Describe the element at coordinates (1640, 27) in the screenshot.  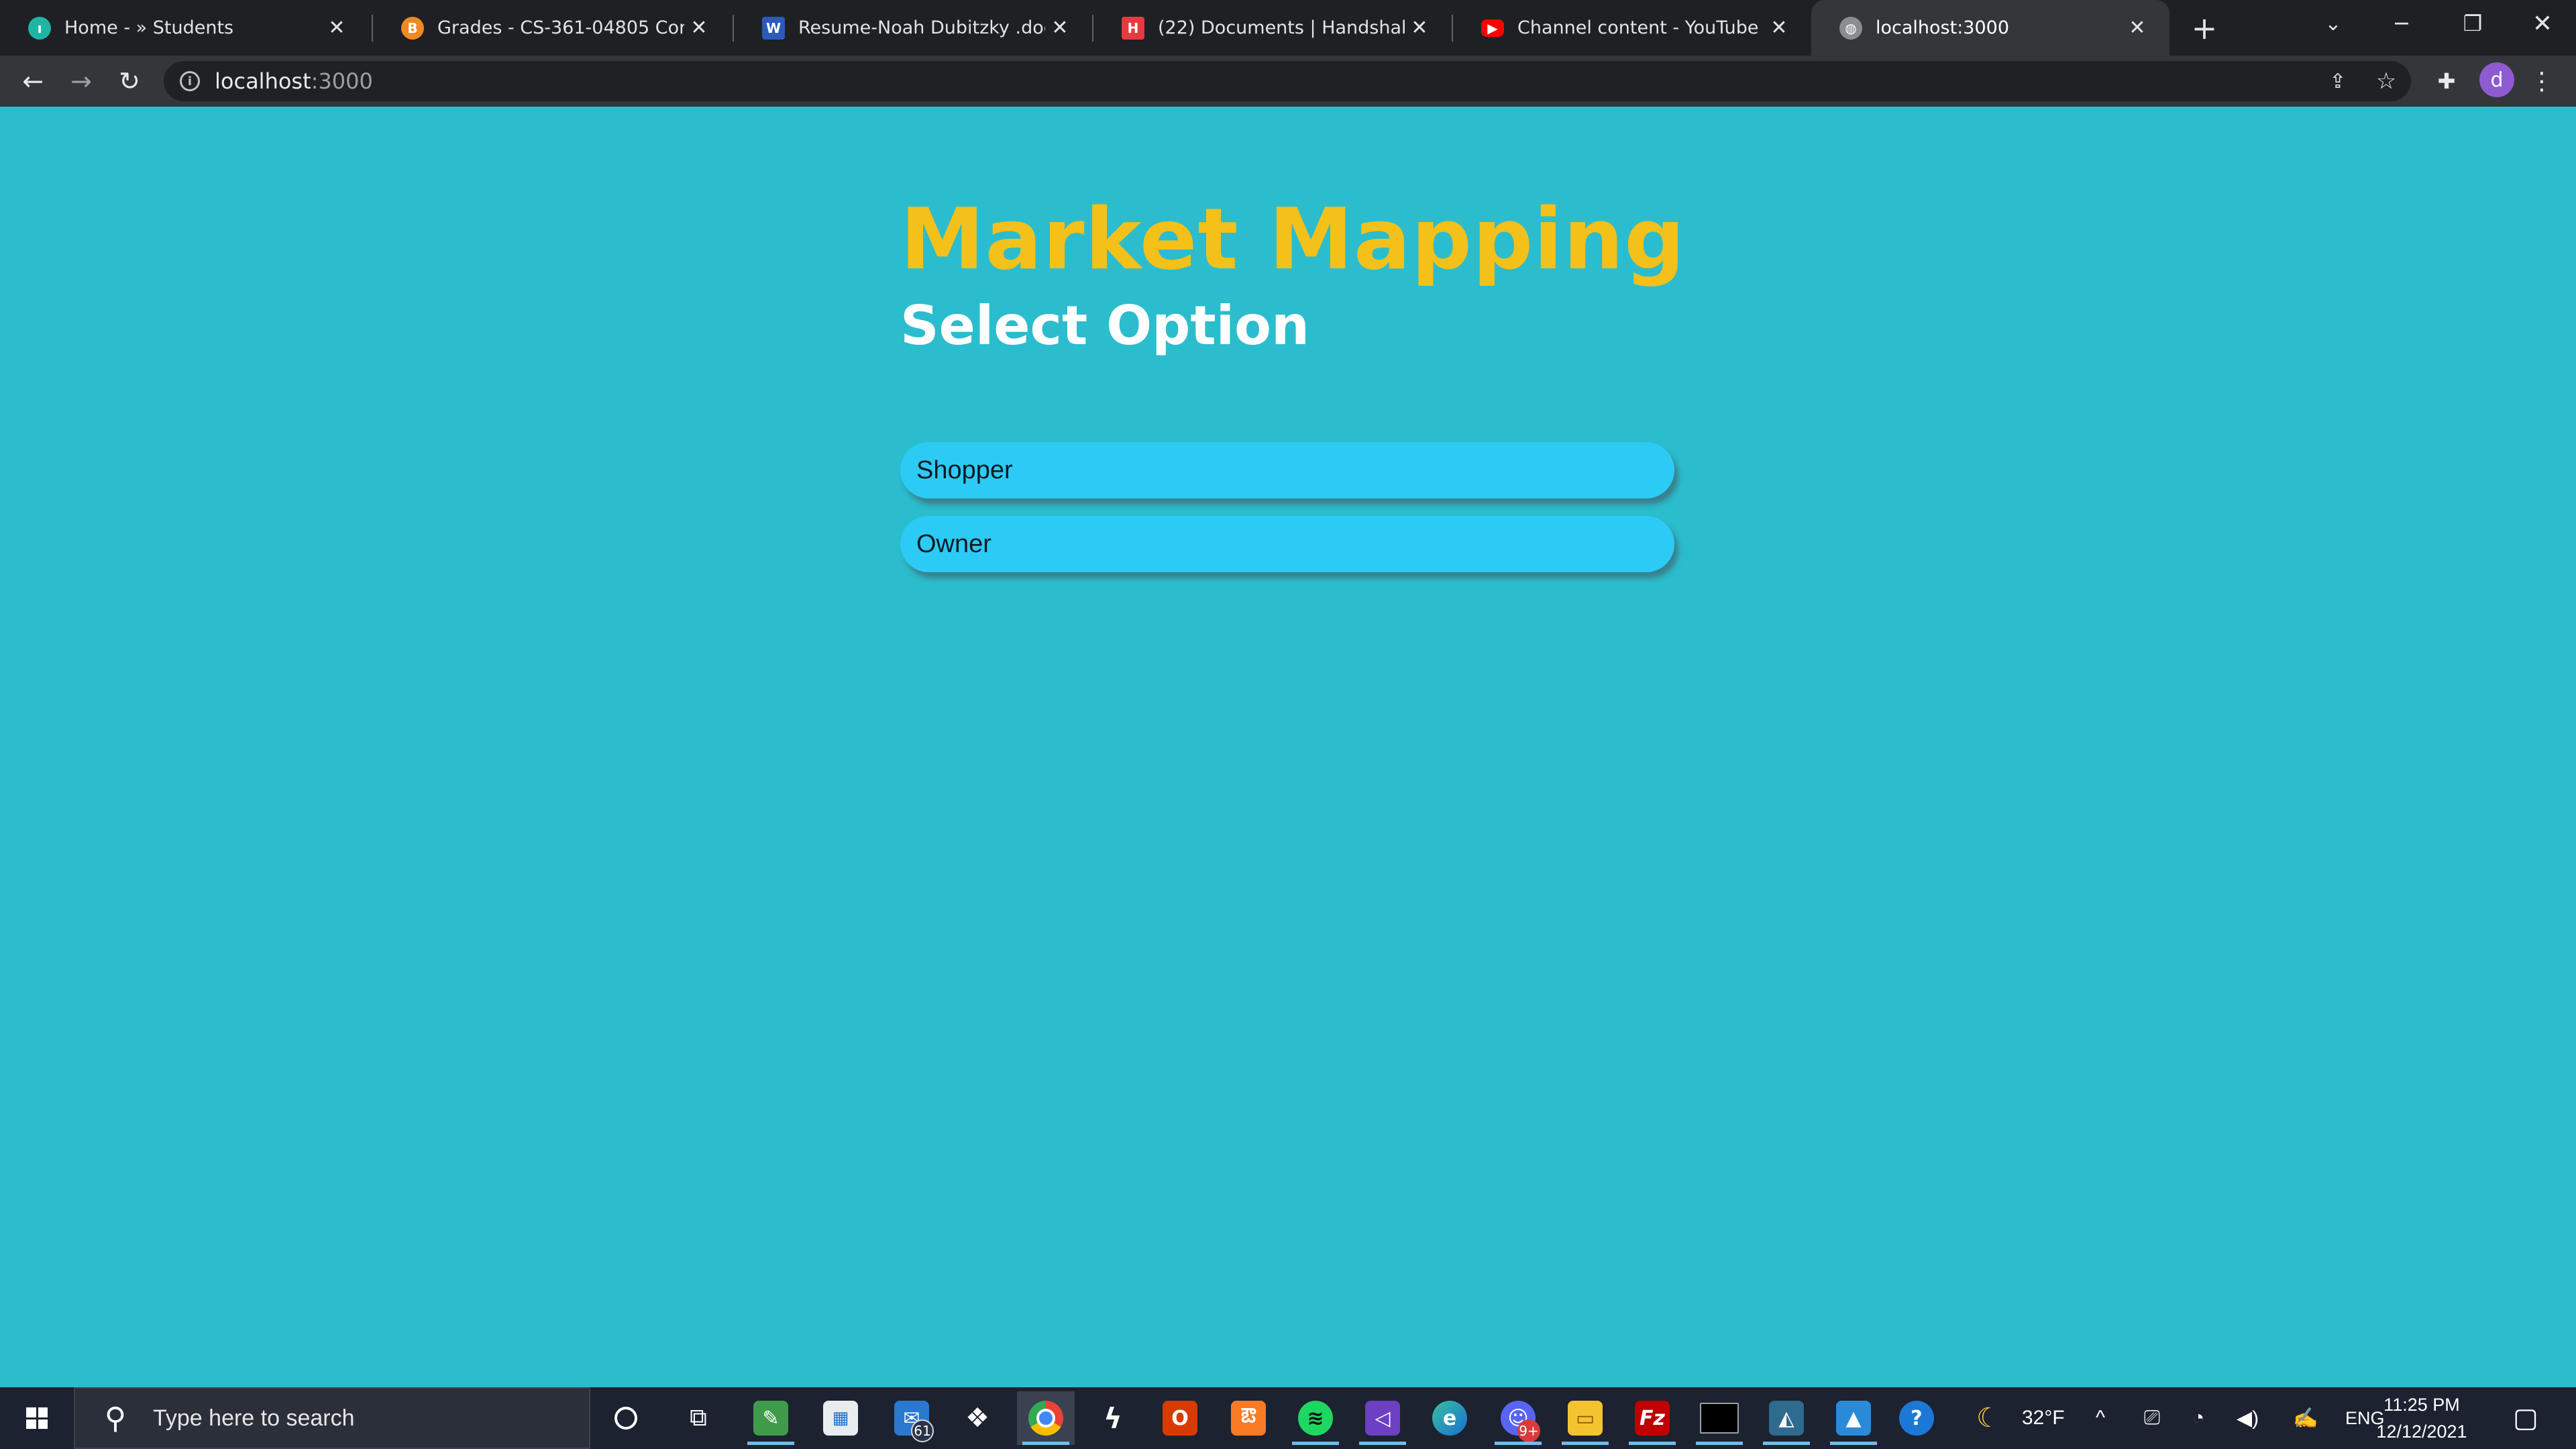
I see `tab-title: Channel content - YouTube Studi` at that location.